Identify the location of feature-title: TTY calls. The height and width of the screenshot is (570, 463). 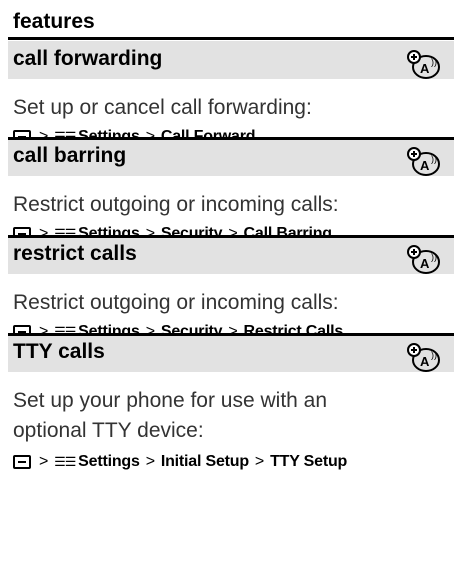
(231, 352).